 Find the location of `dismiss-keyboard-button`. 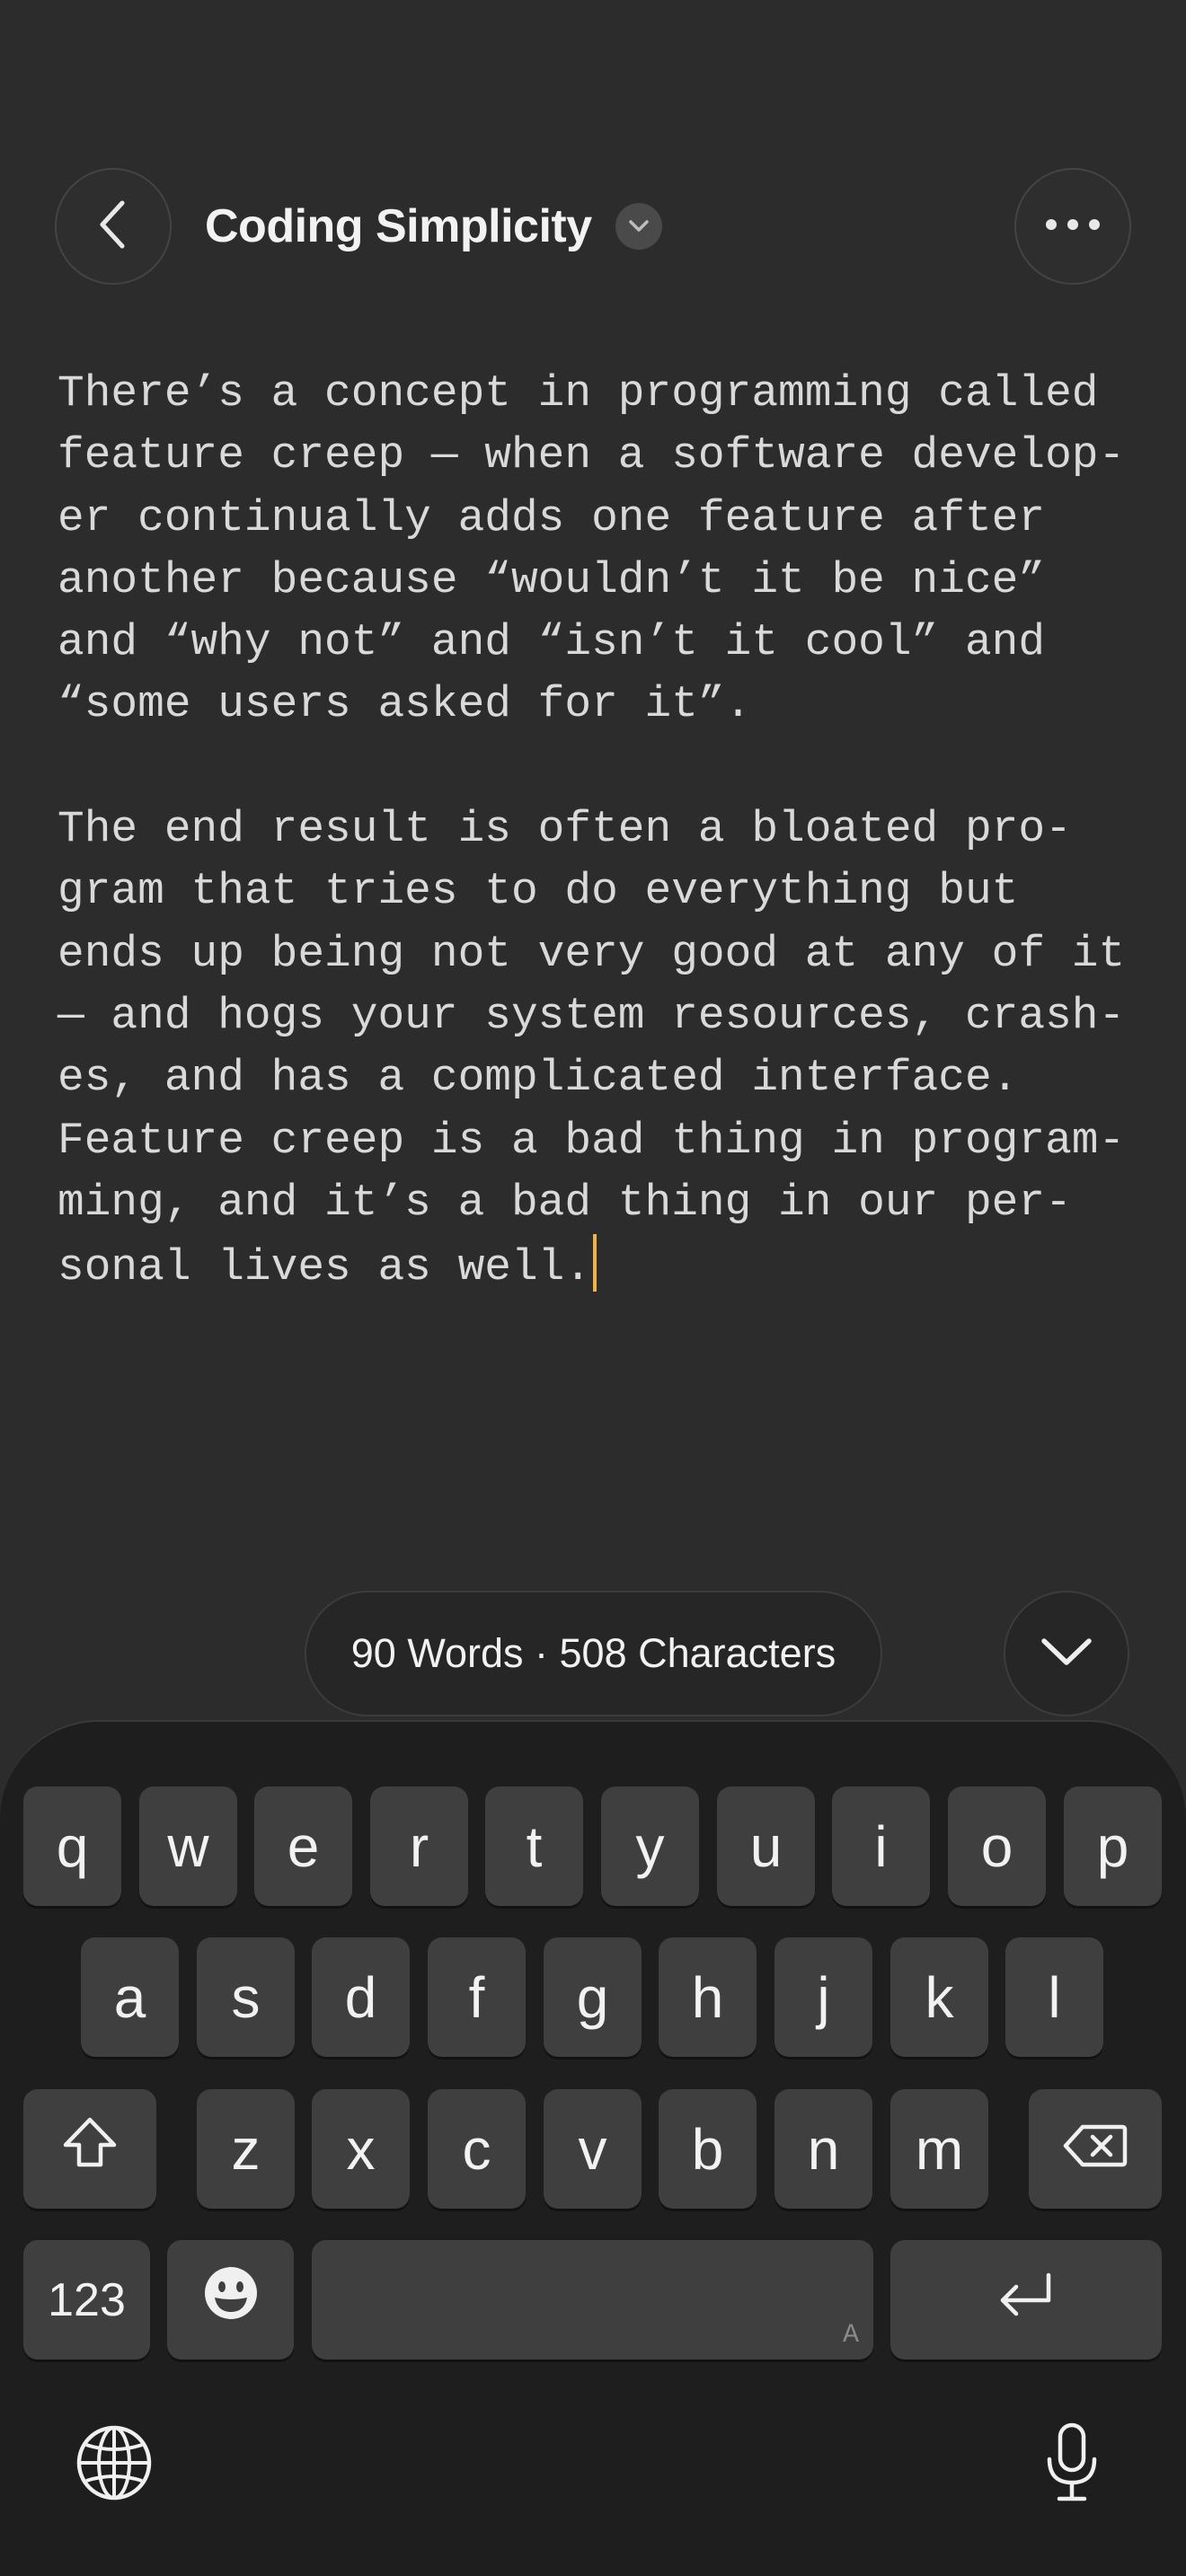

dismiss-keyboard-button is located at coordinates (1066, 1653).